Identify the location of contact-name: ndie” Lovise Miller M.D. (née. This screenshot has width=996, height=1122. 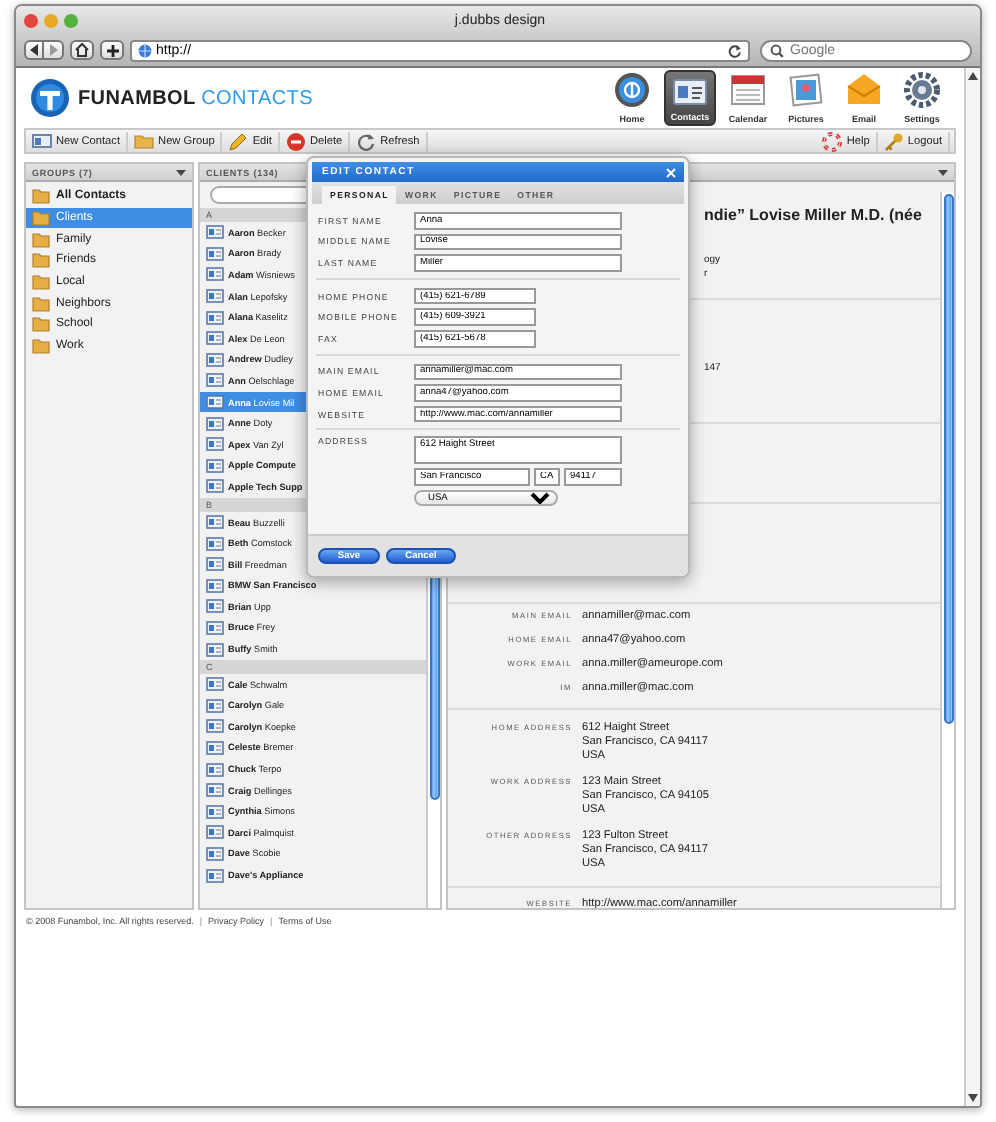
(814, 215).